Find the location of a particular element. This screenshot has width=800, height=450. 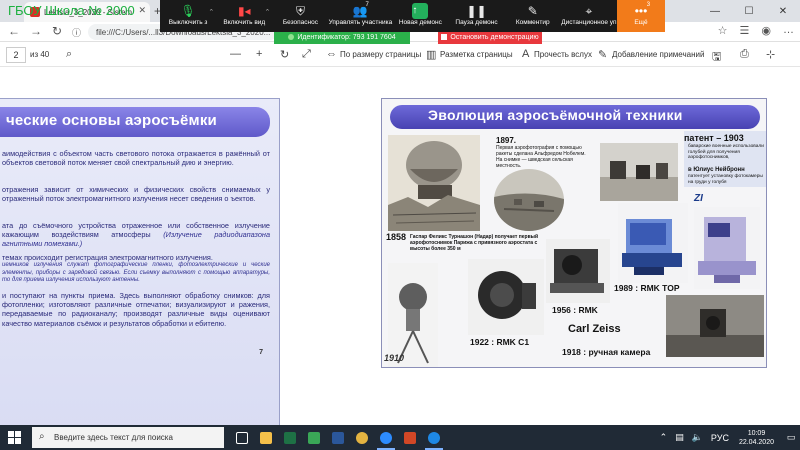

close-window-button: ✕ is located at coordinates (783, 11).